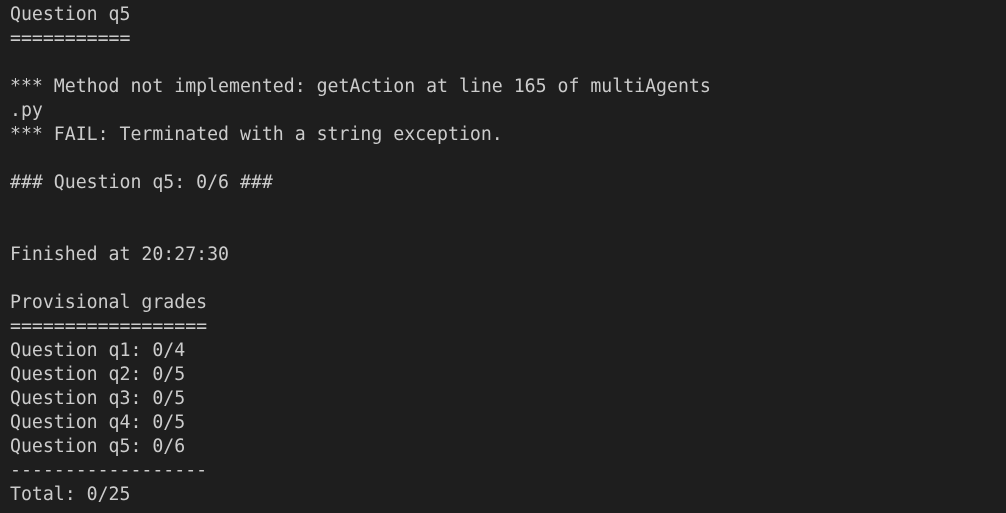 Image resolution: width=1006 pixels, height=513 pixels. What do you see at coordinates (98, 446) in the screenshot?
I see `terminal-line: Question q5: 0/6` at bounding box center [98, 446].